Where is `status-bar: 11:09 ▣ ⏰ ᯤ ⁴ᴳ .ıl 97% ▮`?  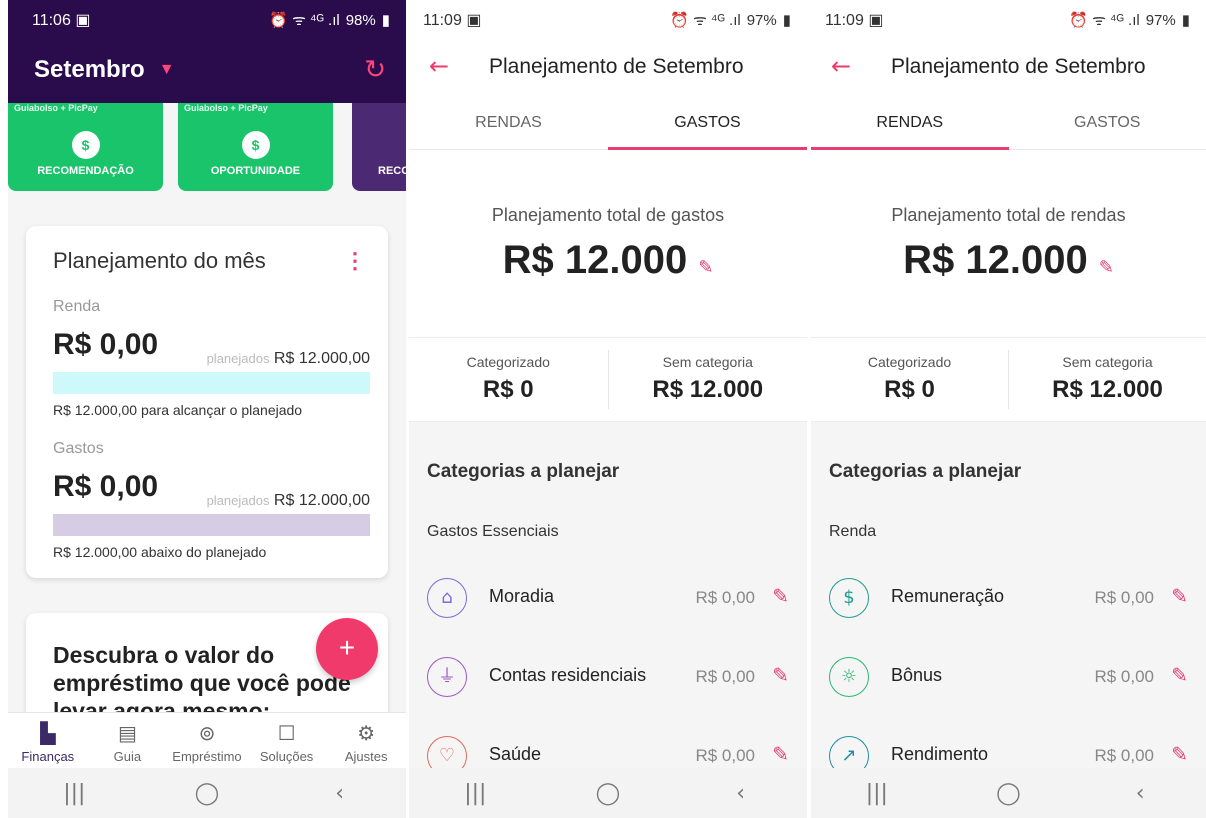 status-bar: 11:09 ▣ ⏰ ᯤ ⁴ᴳ .ıl 97% ▮ is located at coordinates (608, 20).